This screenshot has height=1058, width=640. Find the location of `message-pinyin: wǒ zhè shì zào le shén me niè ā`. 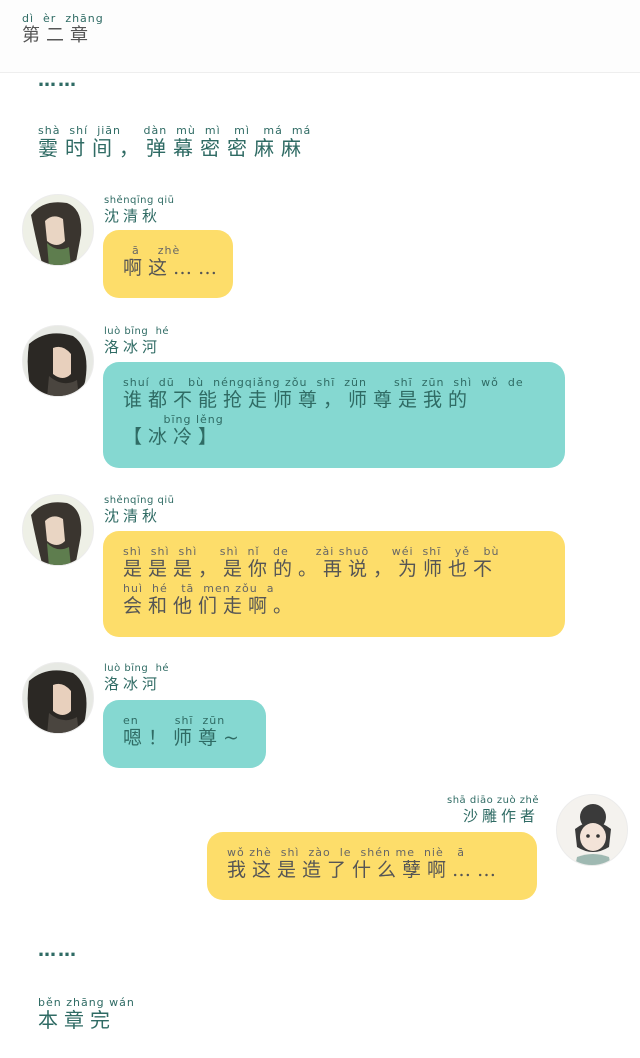

message-pinyin: wǒ zhè shì zào le shén me niè ā is located at coordinates (346, 852).